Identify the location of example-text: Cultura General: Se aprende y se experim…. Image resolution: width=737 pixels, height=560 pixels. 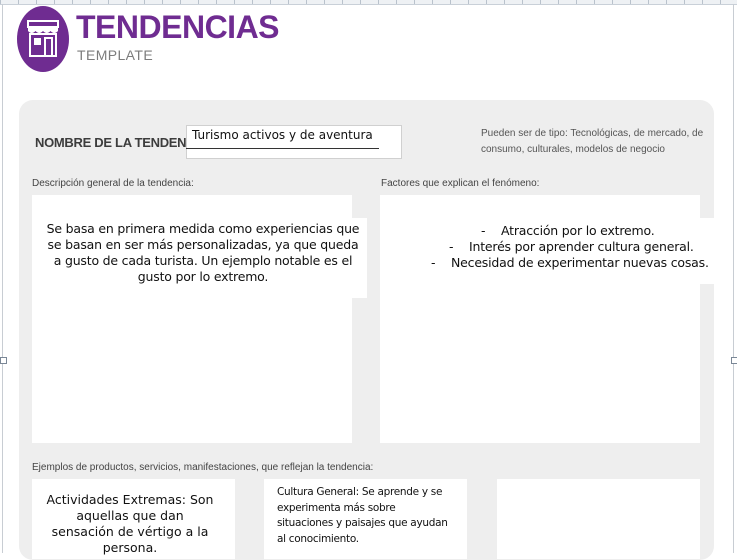
(364, 516).